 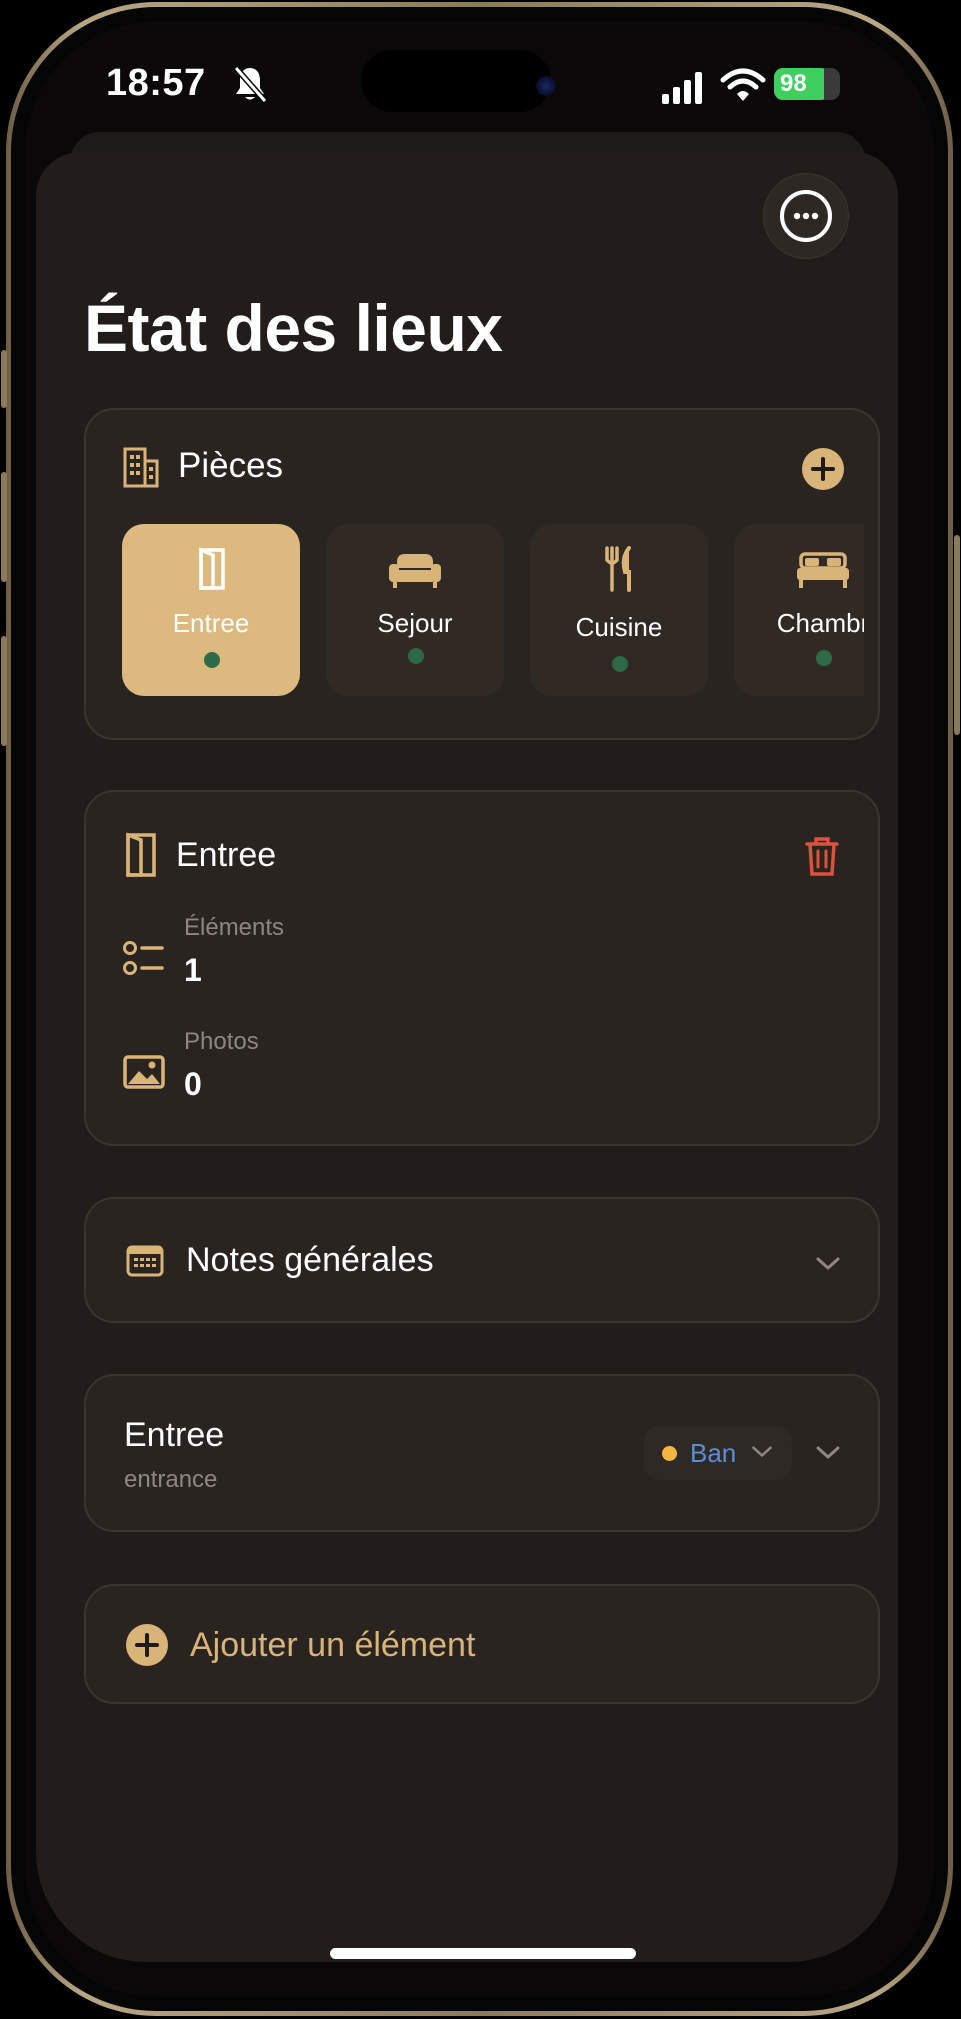 What do you see at coordinates (482, 968) in the screenshot?
I see `room-detail-card: Entree Éléments 1 Photos 0` at bounding box center [482, 968].